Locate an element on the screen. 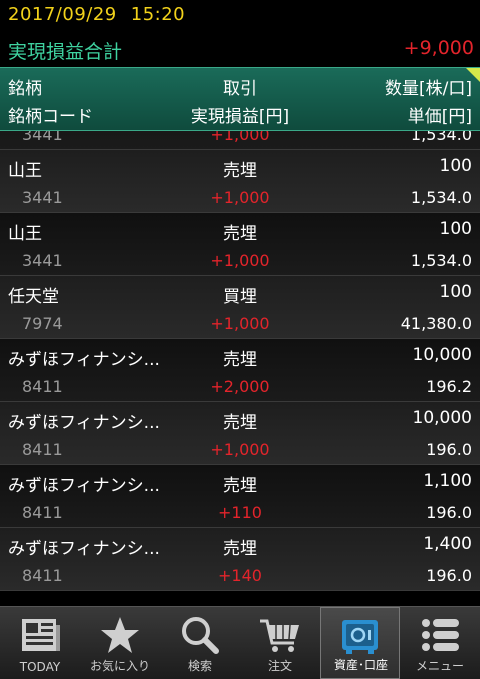  tab-menu: メニュー is located at coordinates (440, 643).